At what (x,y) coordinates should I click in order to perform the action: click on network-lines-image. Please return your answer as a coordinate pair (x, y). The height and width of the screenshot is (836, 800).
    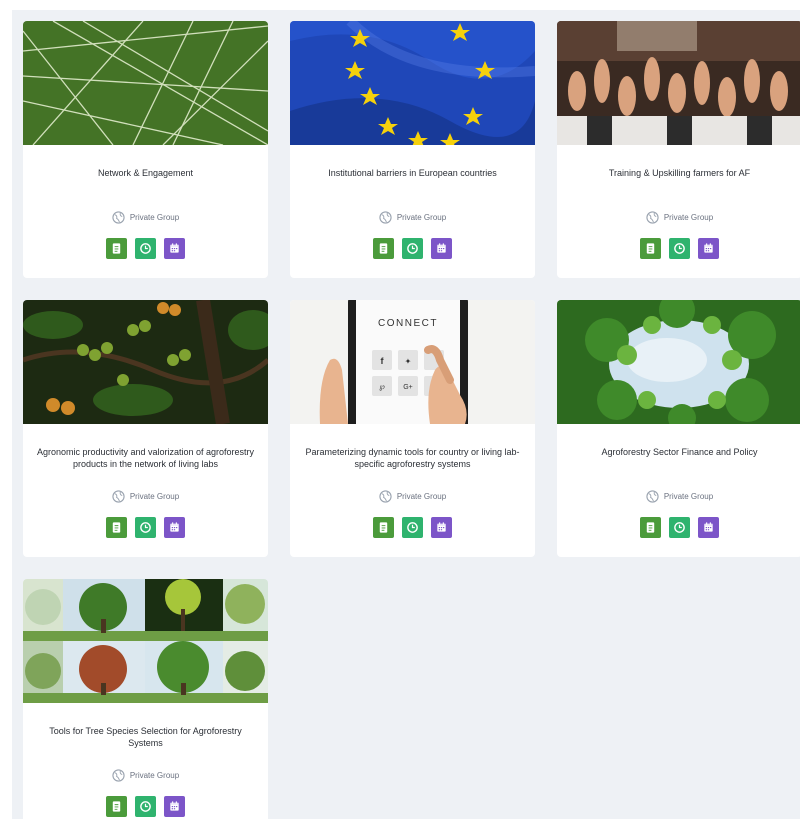
    Looking at the image, I should click on (145, 83).